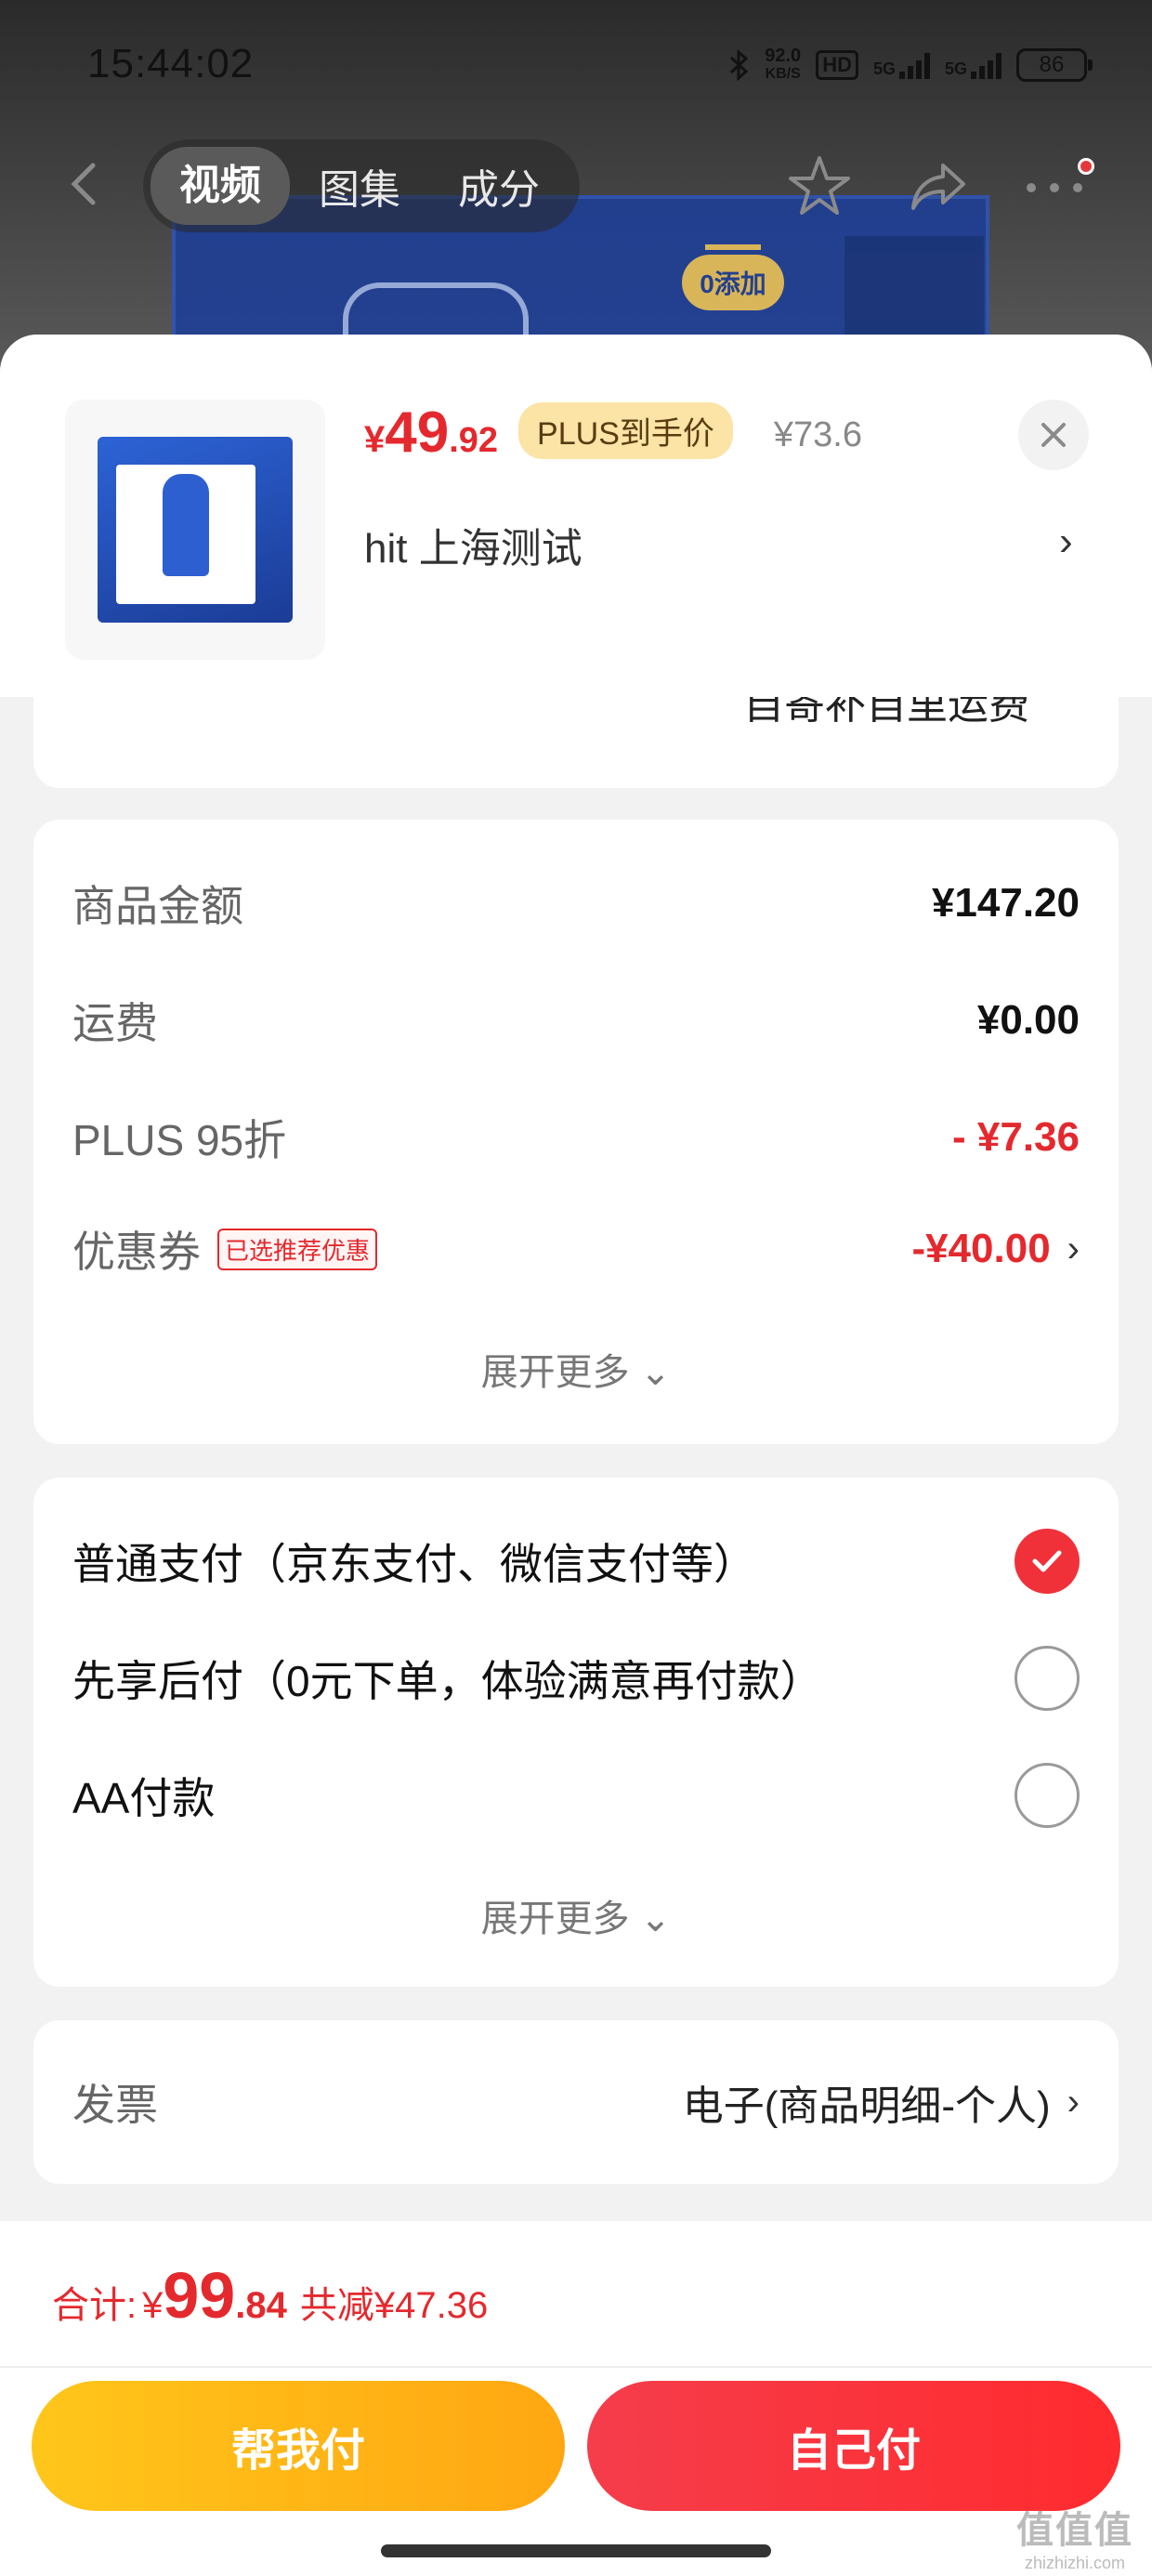  I want to click on close-button, so click(1053, 435).